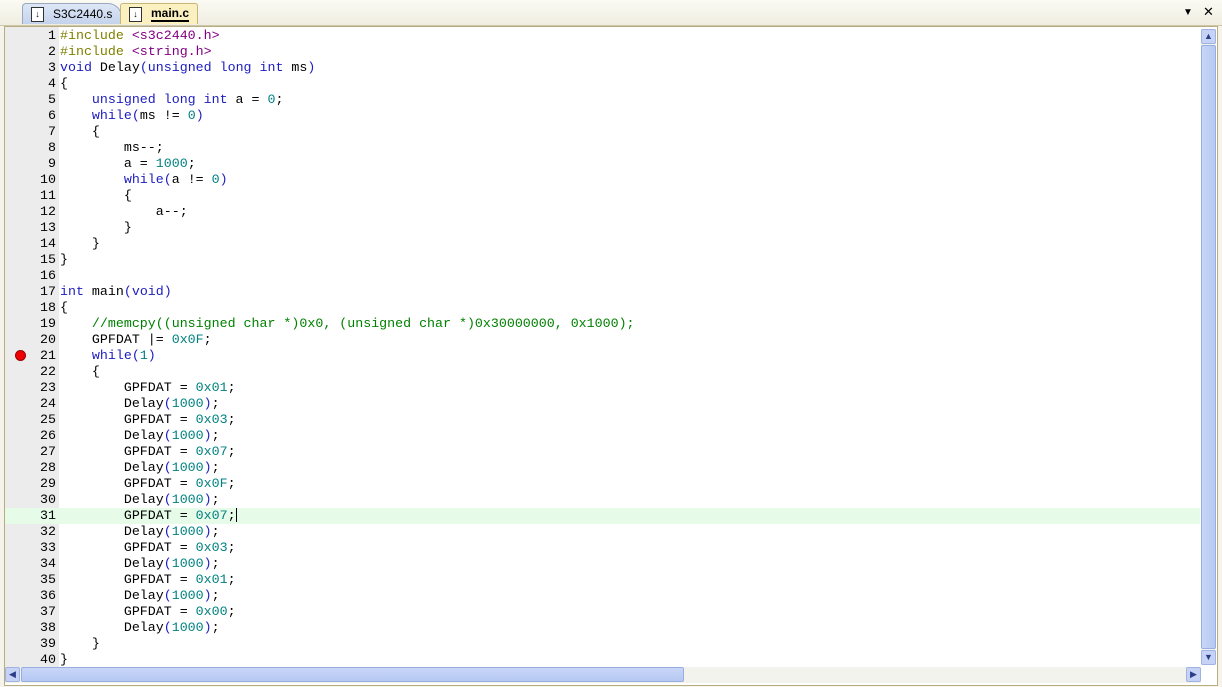  What do you see at coordinates (602, 244) in the screenshot?
I see `code-line: 14 }` at bounding box center [602, 244].